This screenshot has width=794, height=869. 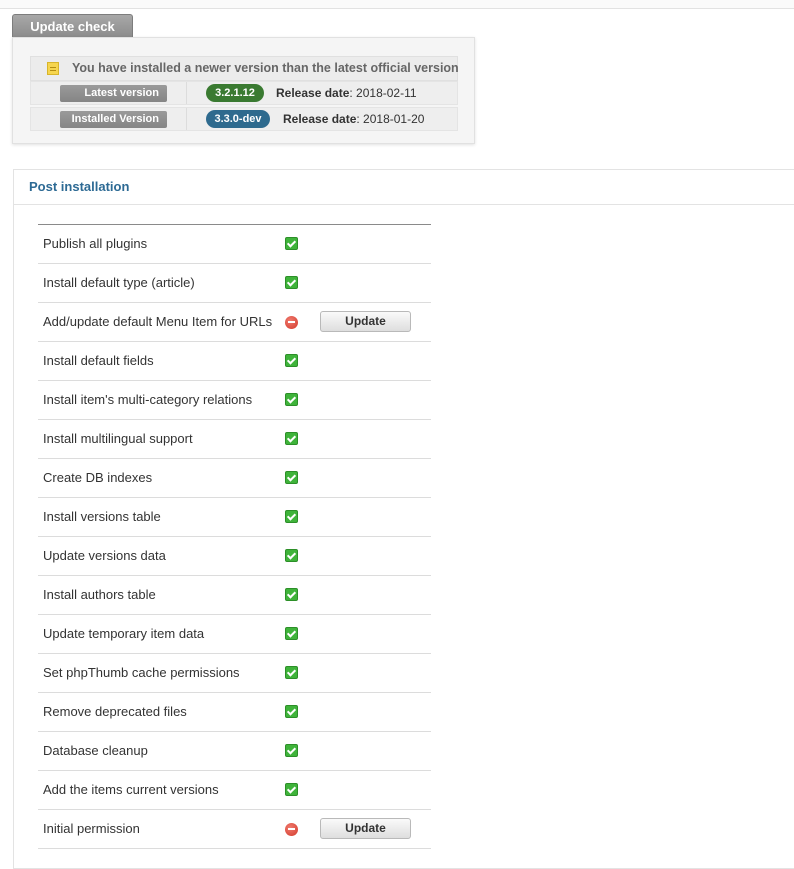 I want to click on task-label: Add/update default Menu Item for URLs, so click(x=158, y=321).